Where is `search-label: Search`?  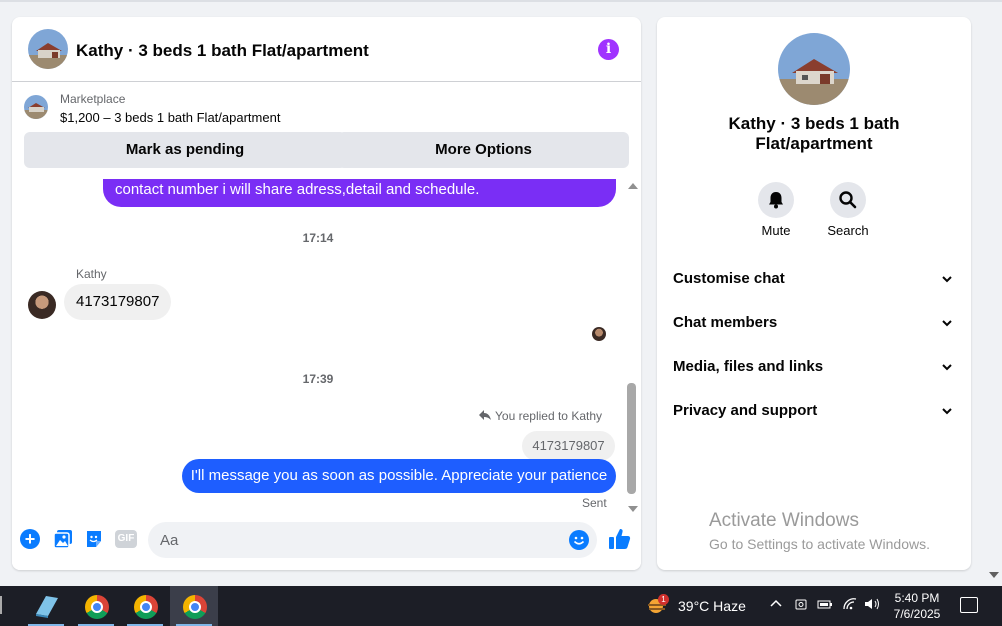
search-label: Search is located at coordinates (848, 230).